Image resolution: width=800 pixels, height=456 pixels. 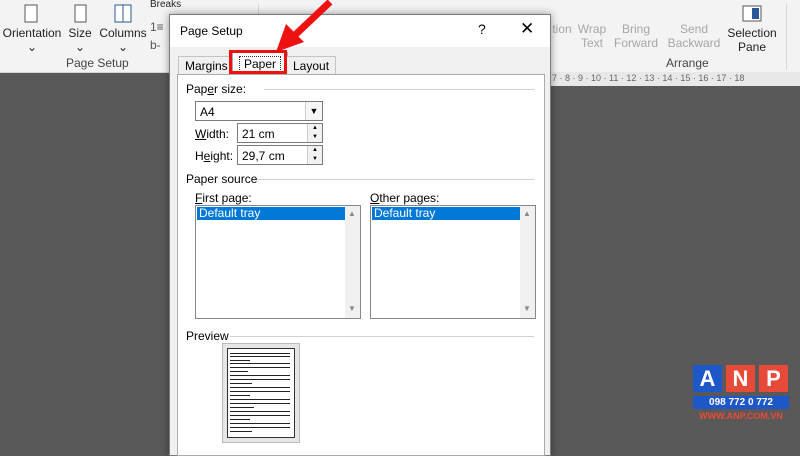 I want to click on width-label-accel: W, so click(x=201, y=134).